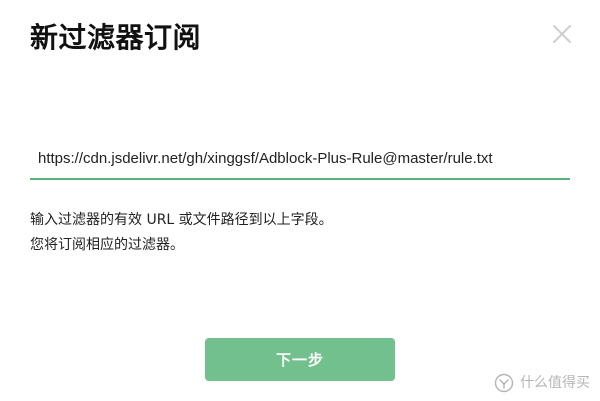 This screenshot has height=401, width=600. I want to click on filter-url-field-wrapper, so click(300, 160).